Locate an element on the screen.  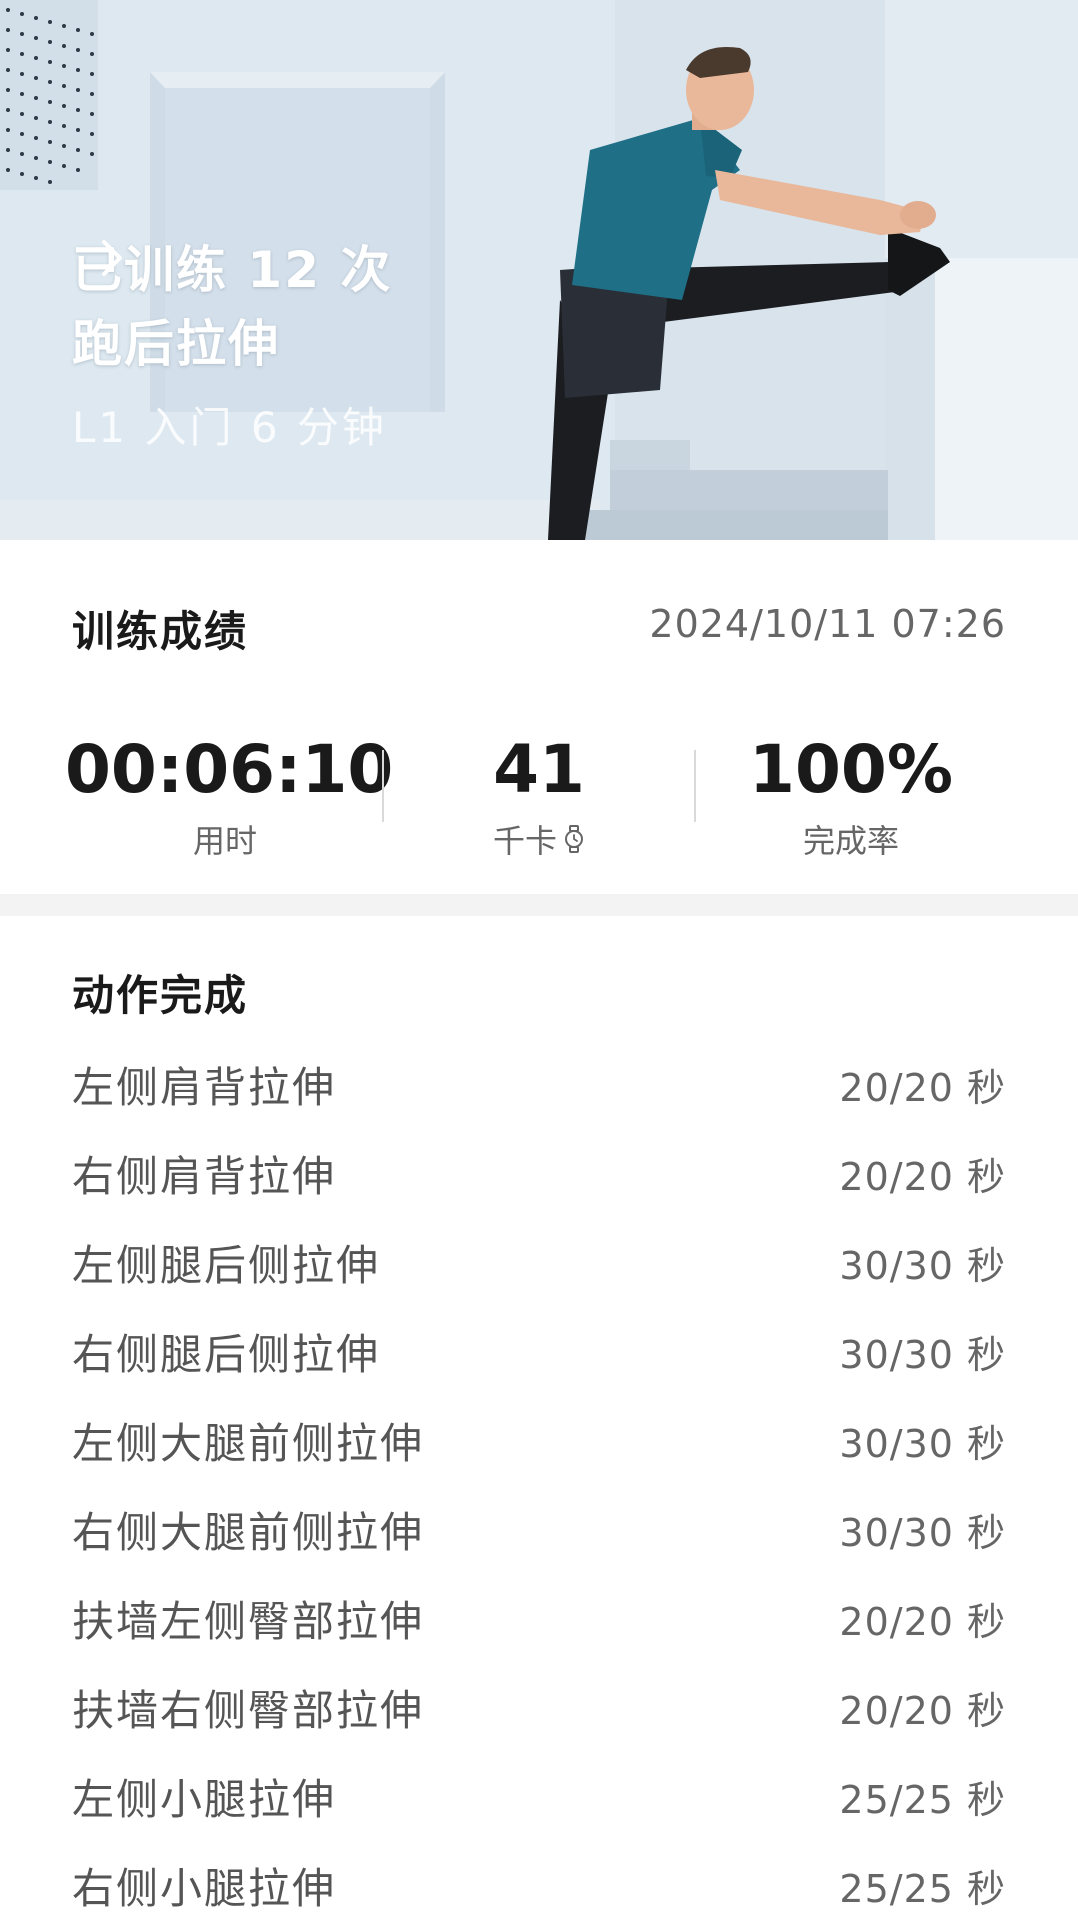
action-item: 左侧大腿前侧拉伸 30/30 秒 is located at coordinates (539, 1440).